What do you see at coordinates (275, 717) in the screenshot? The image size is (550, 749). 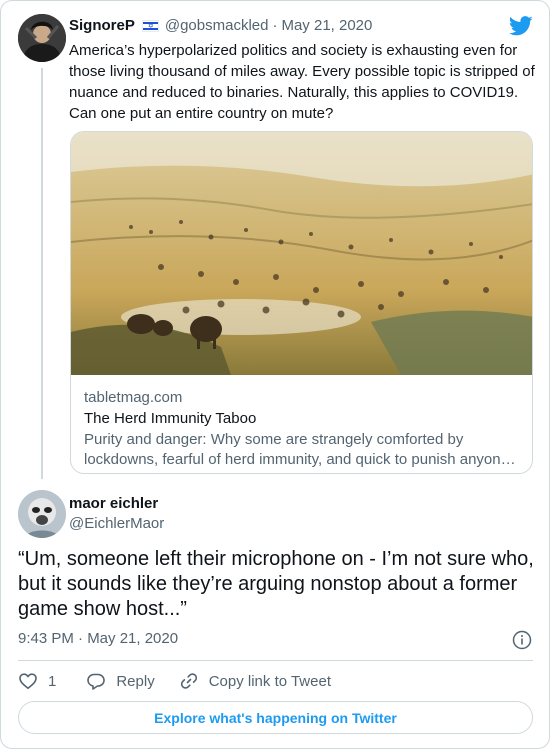 I see `explore-twitter-button: Explore what's happening on Twitter` at bounding box center [275, 717].